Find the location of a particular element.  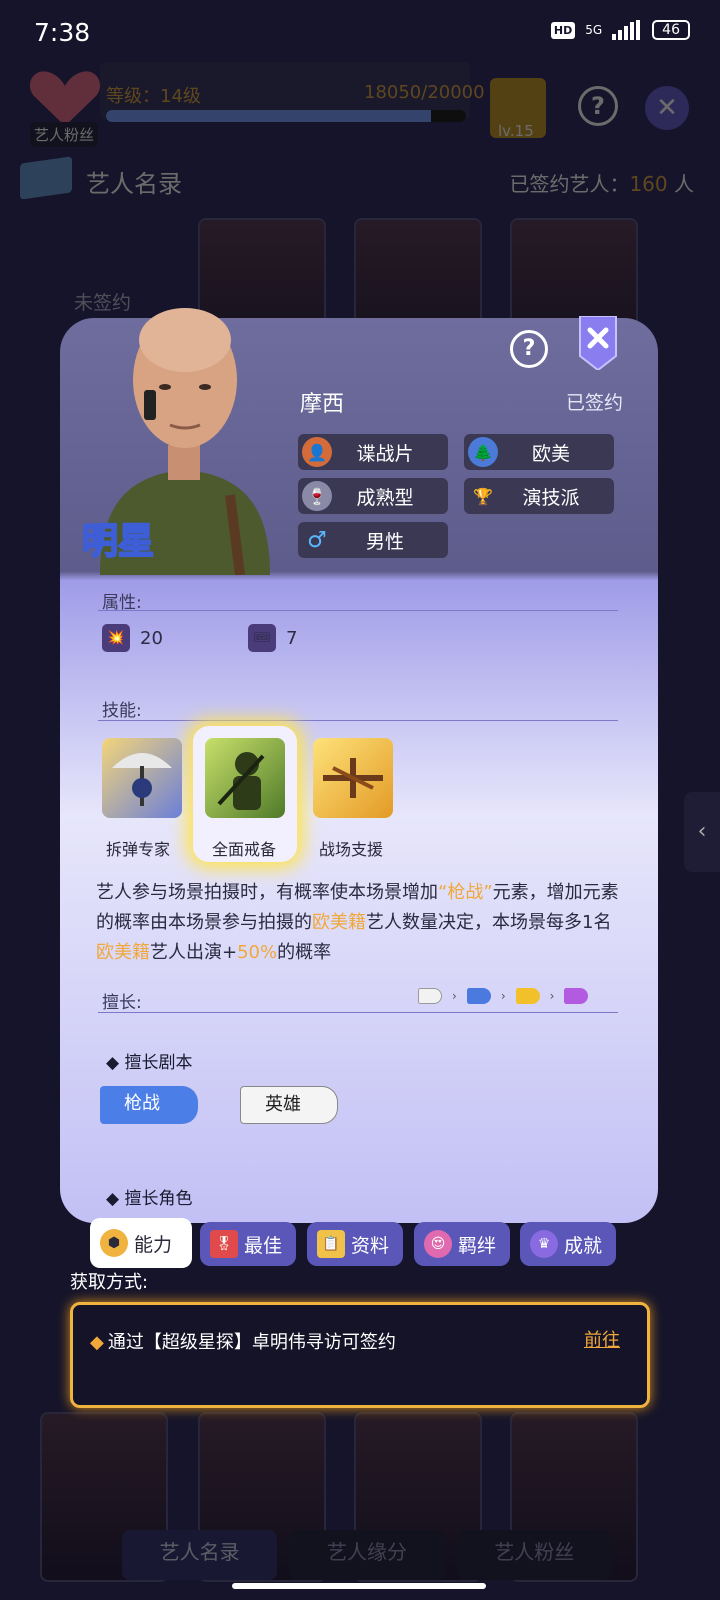

network-type: 5G is located at coordinates (594, 30).